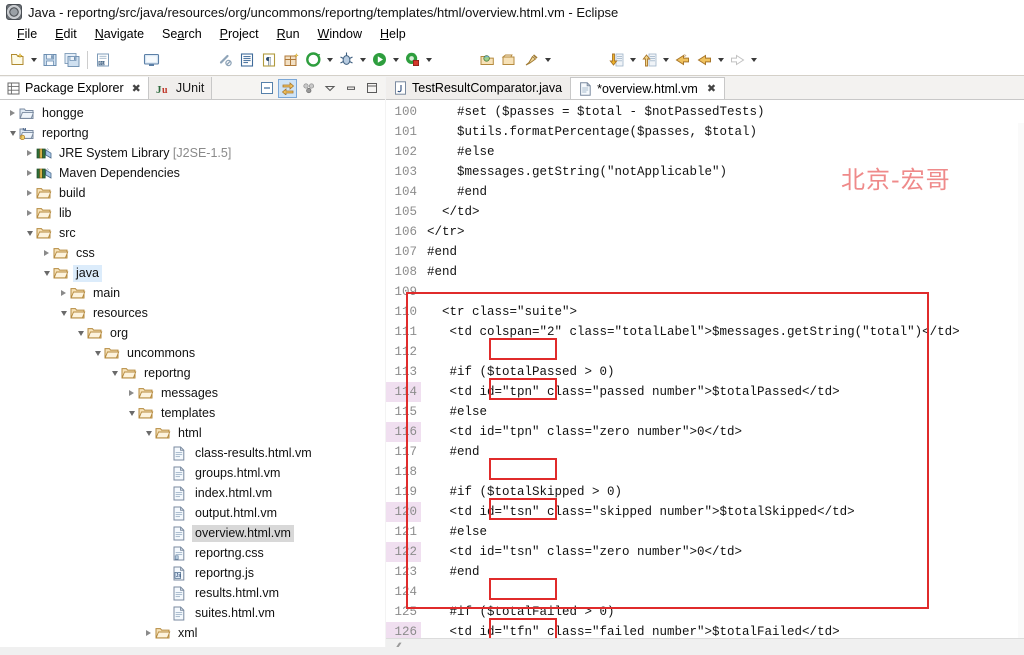  Describe the element at coordinates (192, 153) in the screenshot. I see `tree-item-jre-system-library: JRE System Library [J2SE-1.5]` at that location.